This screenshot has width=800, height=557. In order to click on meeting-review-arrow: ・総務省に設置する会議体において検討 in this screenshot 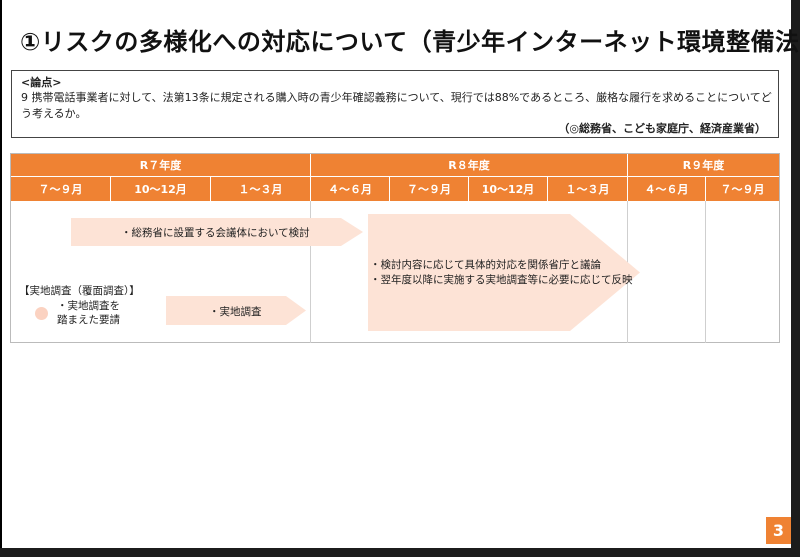, I will do `click(217, 232)`.